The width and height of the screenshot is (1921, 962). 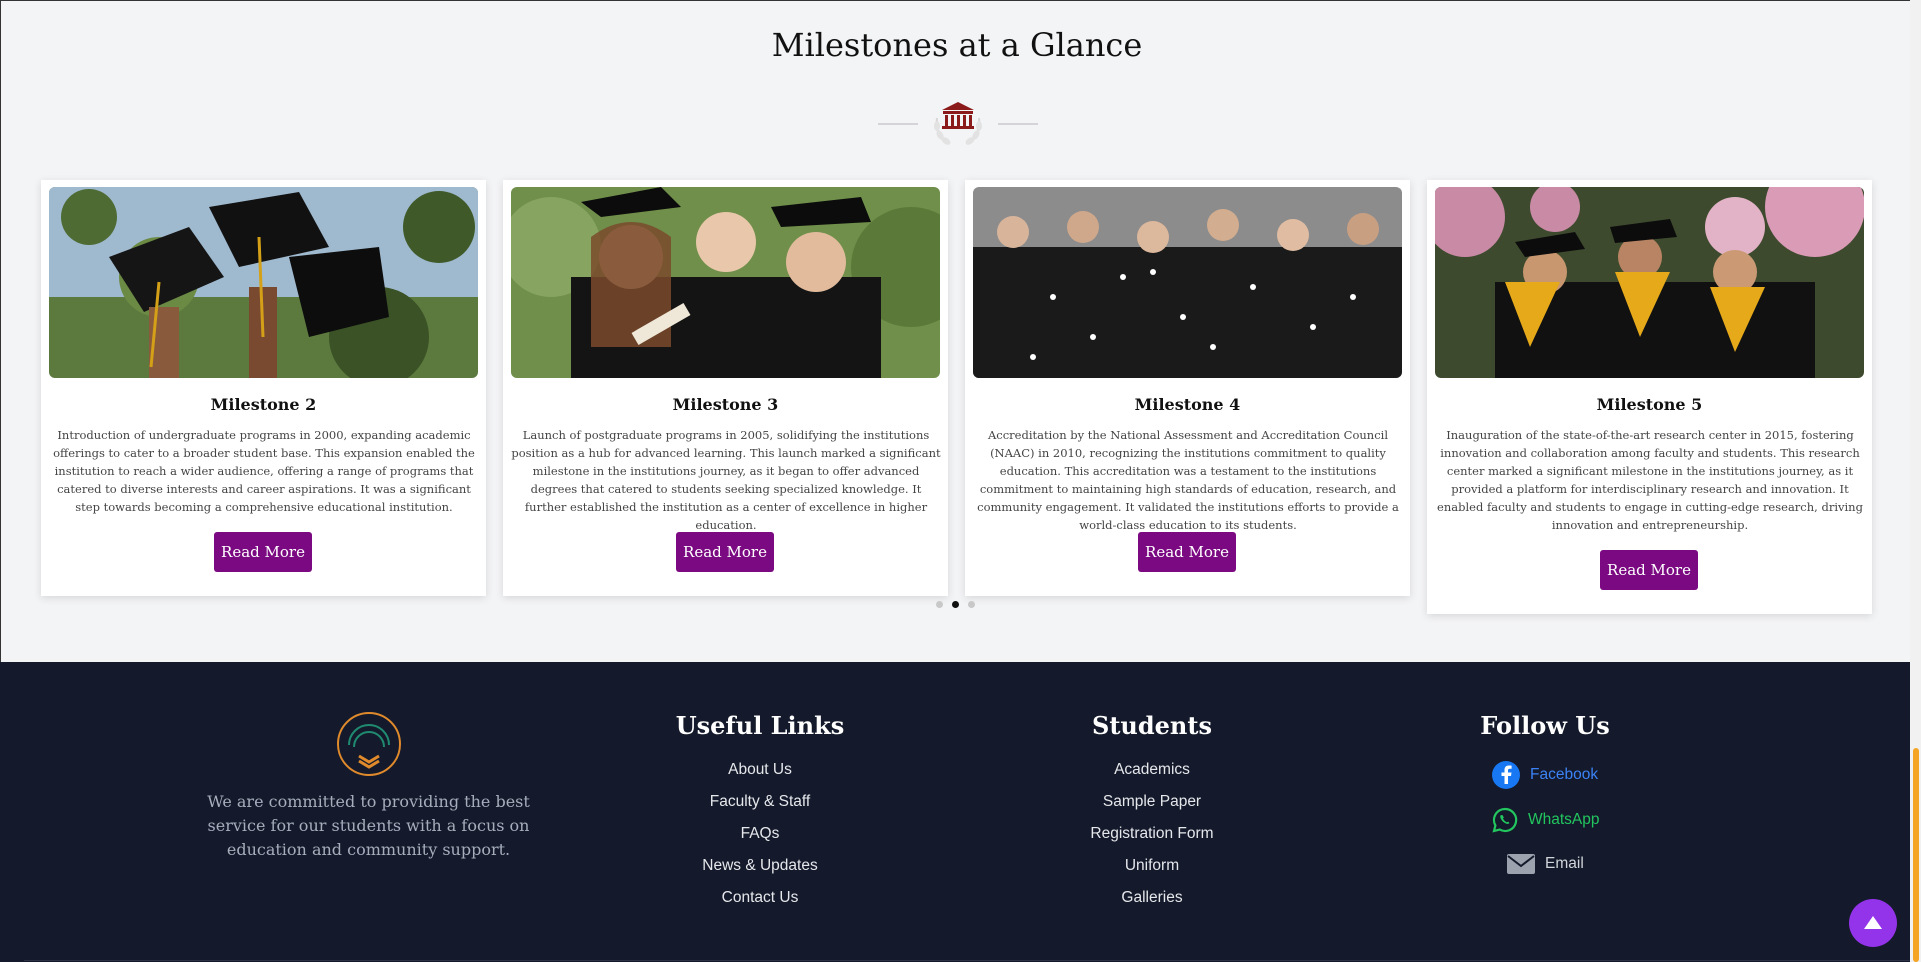 What do you see at coordinates (1152, 802) in the screenshot?
I see `link-sample-paper: Sample Paper` at bounding box center [1152, 802].